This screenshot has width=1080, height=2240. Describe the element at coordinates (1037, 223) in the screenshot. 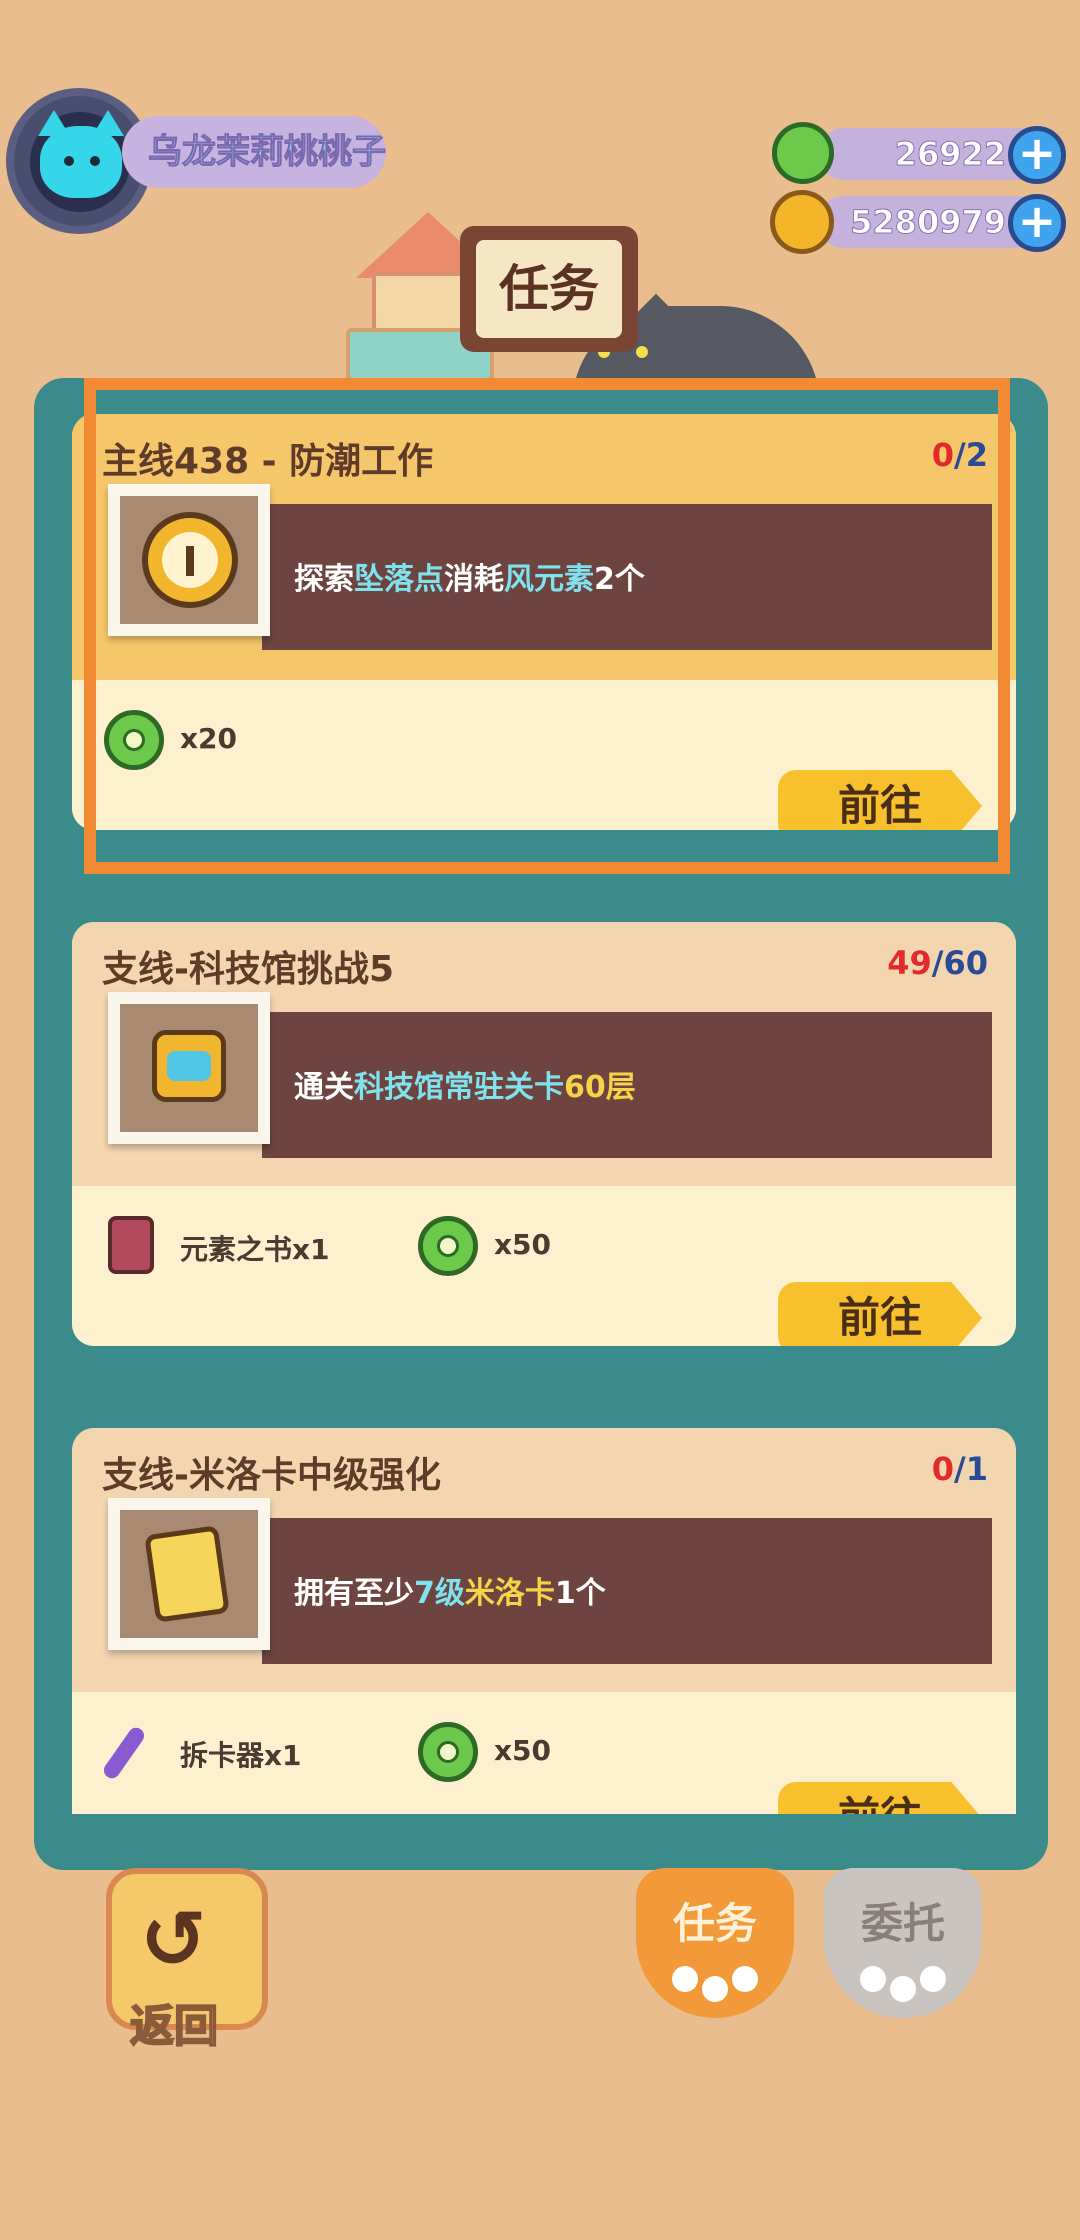

I see `add-currency-2-button: +` at that location.